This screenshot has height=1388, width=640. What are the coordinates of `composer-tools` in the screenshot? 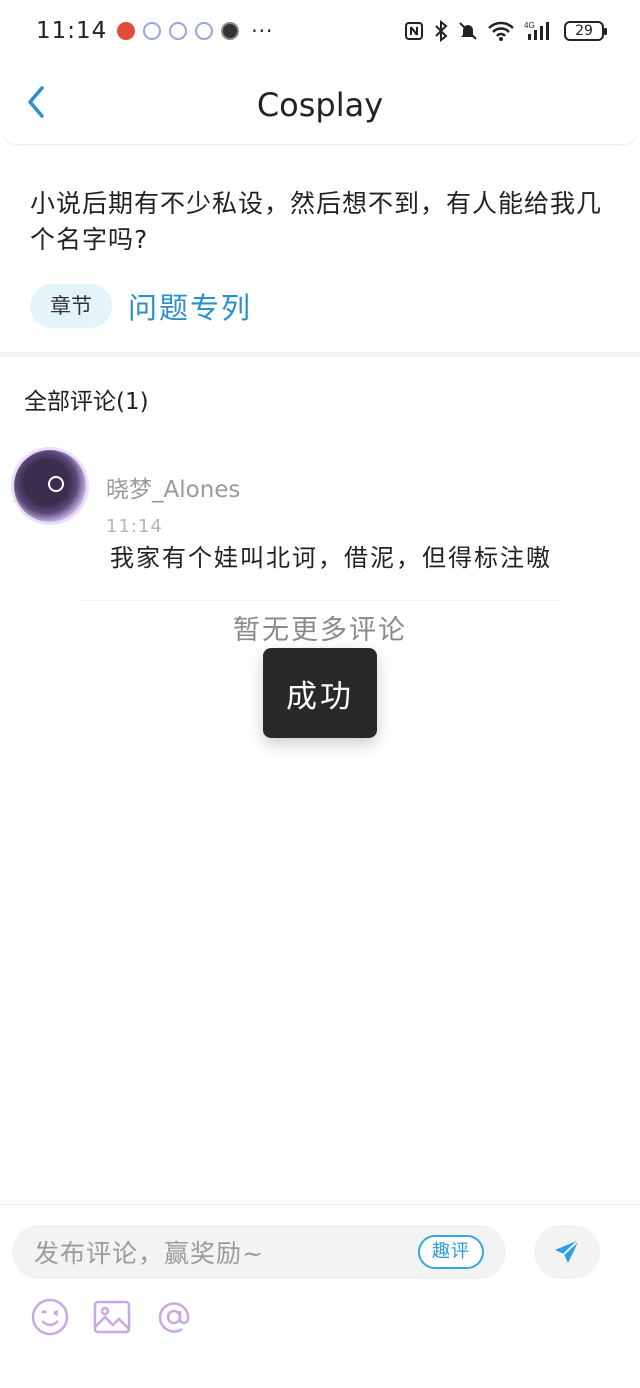 It's located at (112, 1317).